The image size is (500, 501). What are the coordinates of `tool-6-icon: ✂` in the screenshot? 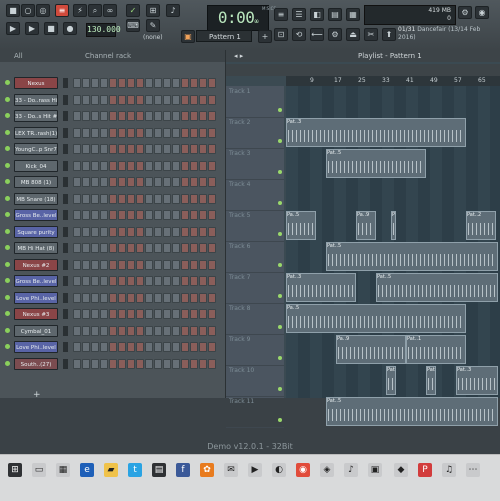 It's located at (371, 34).